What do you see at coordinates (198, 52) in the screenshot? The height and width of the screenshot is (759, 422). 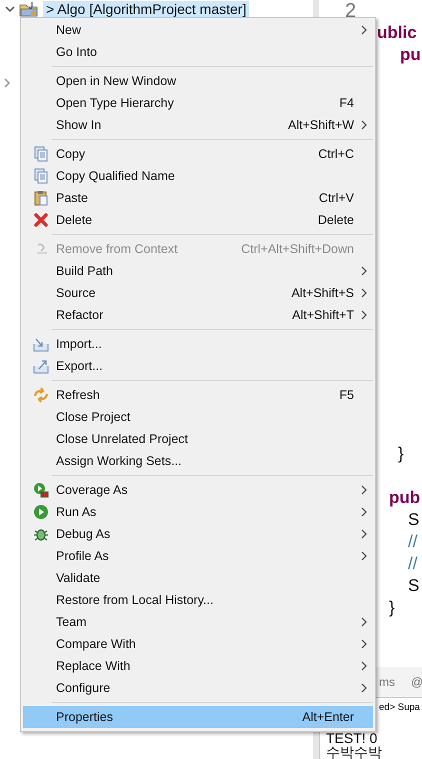 I see `menu-item: Go Into` at bounding box center [198, 52].